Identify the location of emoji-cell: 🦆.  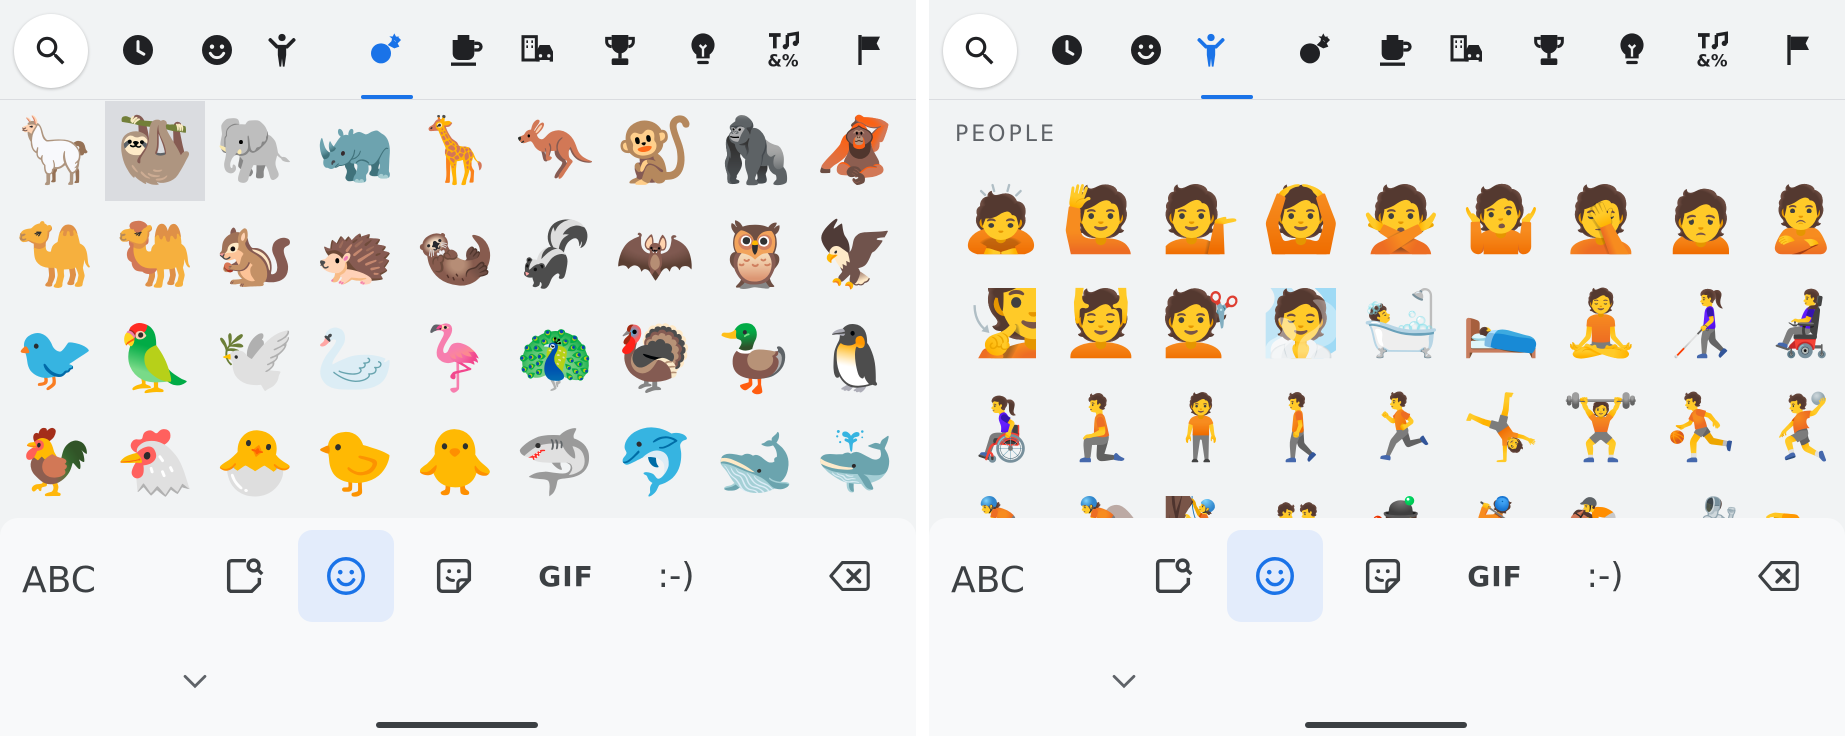
(755, 359).